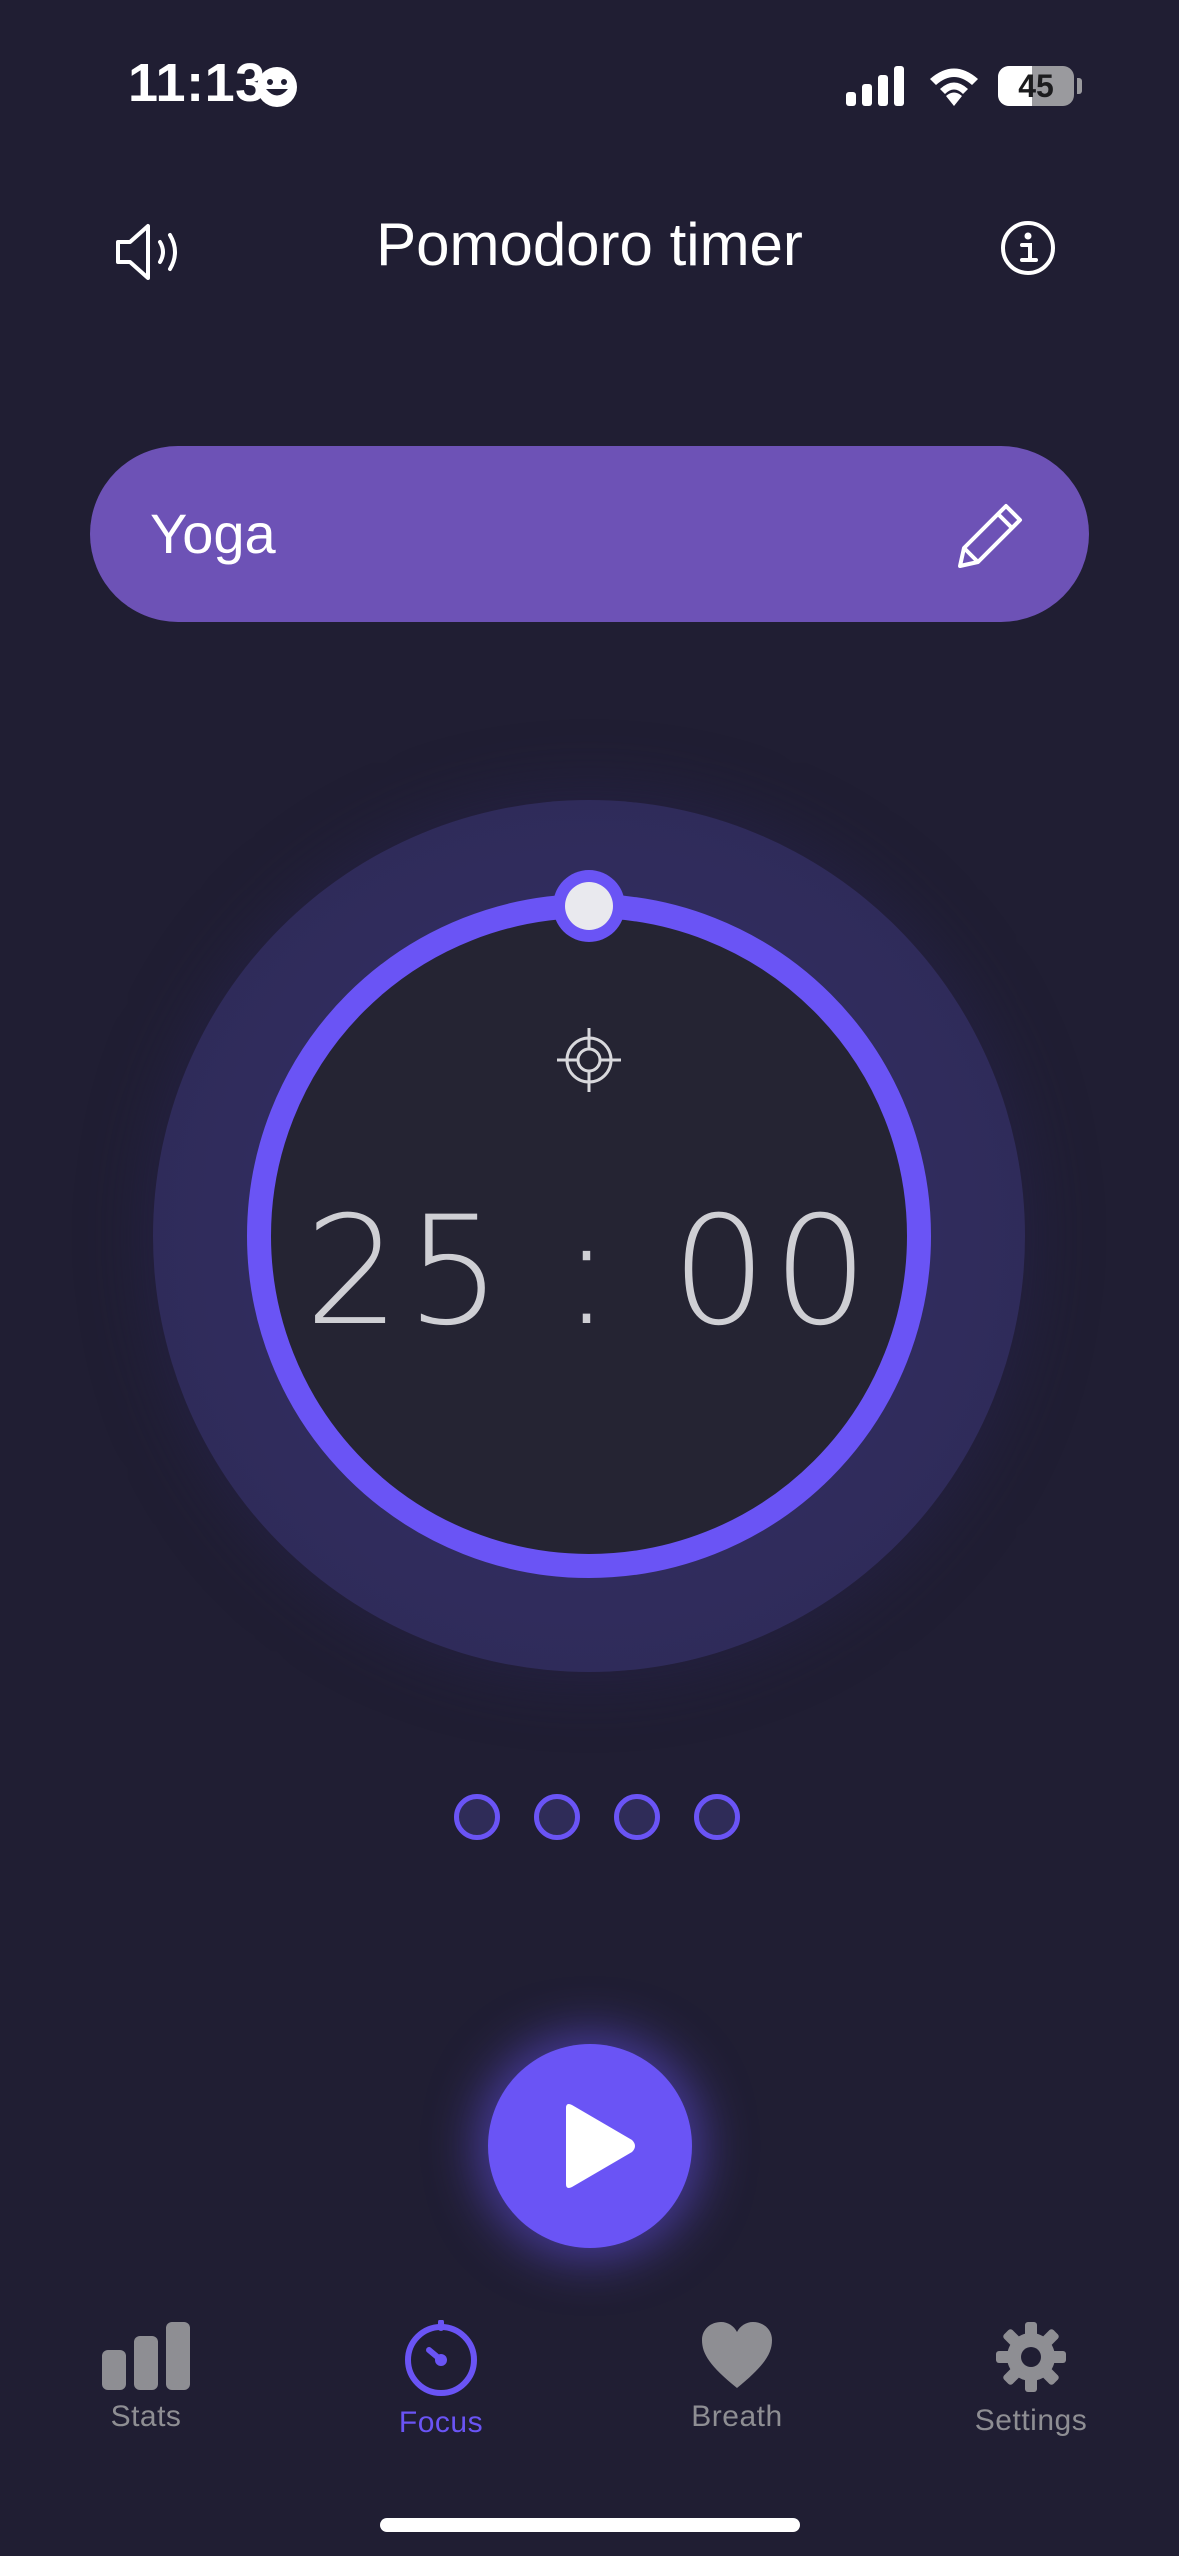 The height and width of the screenshot is (2556, 1179). I want to click on tab-settings: Settings, so click(1031, 2379).